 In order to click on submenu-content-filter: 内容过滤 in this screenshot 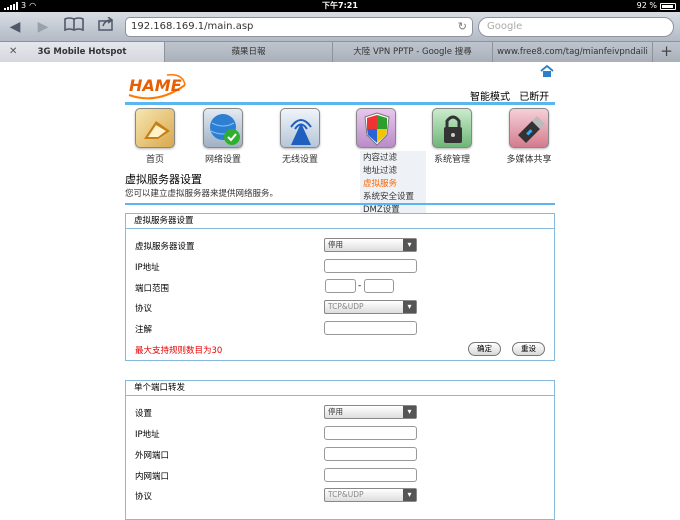, I will do `click(393, 158)`.